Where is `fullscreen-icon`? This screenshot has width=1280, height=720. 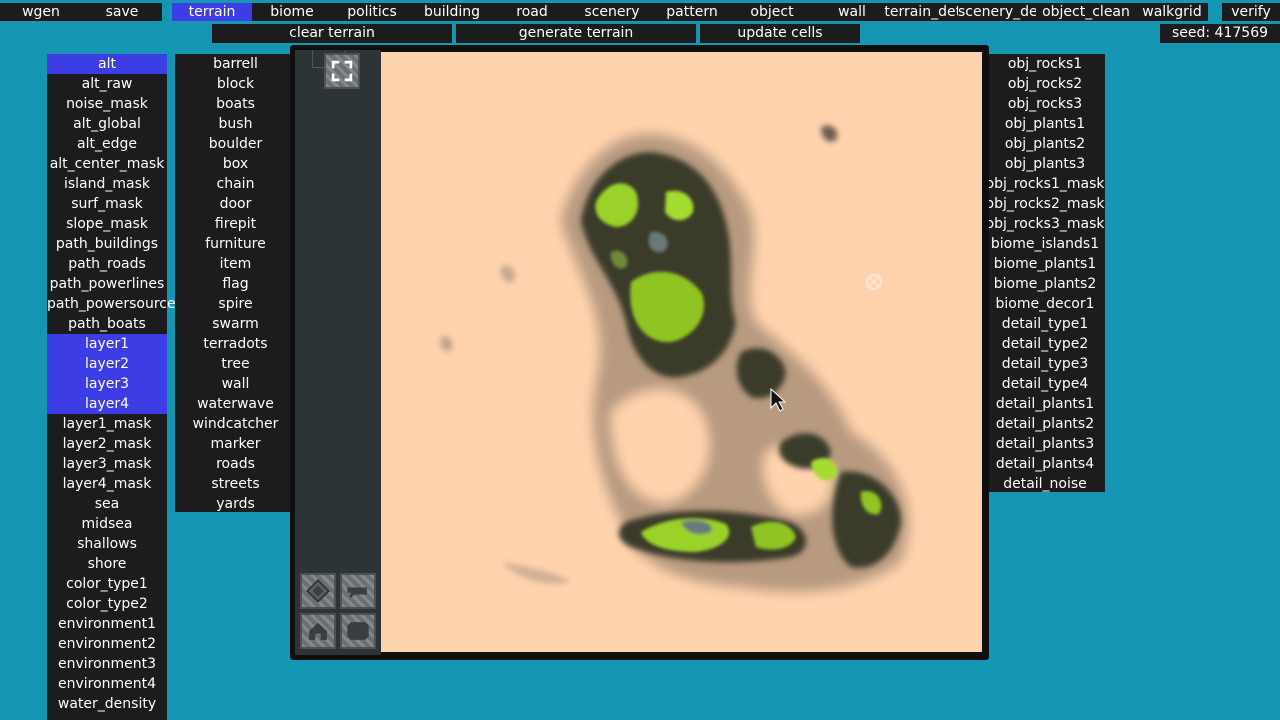 fullscreen-icon is located at coordinates (342, 71).